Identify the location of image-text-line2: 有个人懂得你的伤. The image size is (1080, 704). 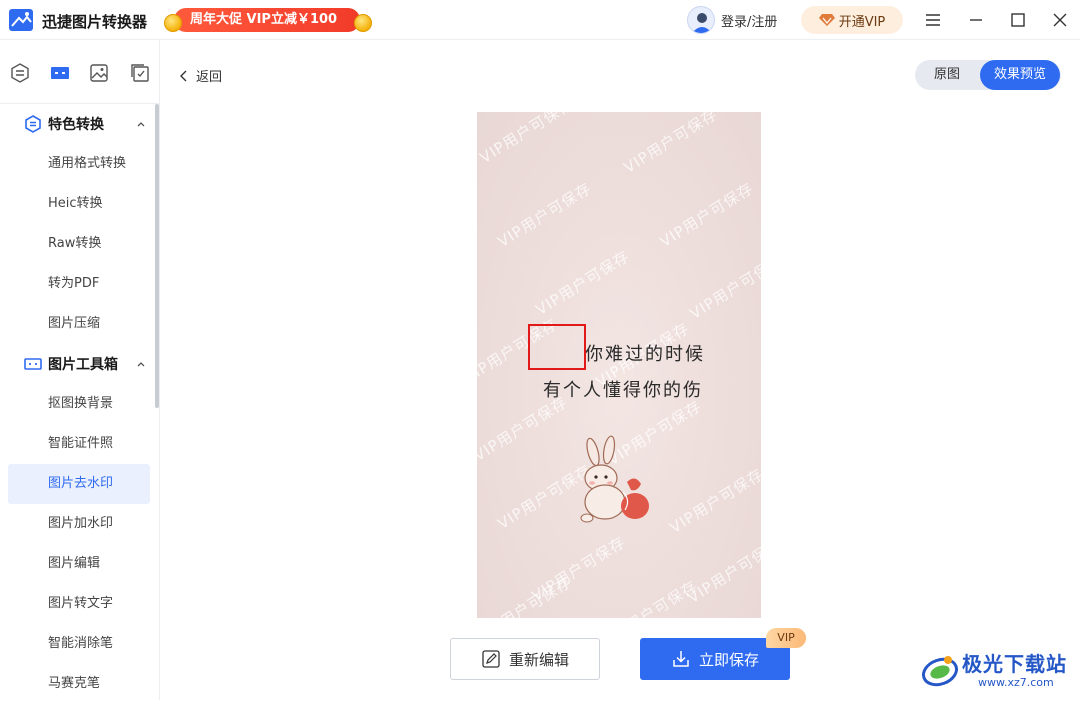
(623, 390).